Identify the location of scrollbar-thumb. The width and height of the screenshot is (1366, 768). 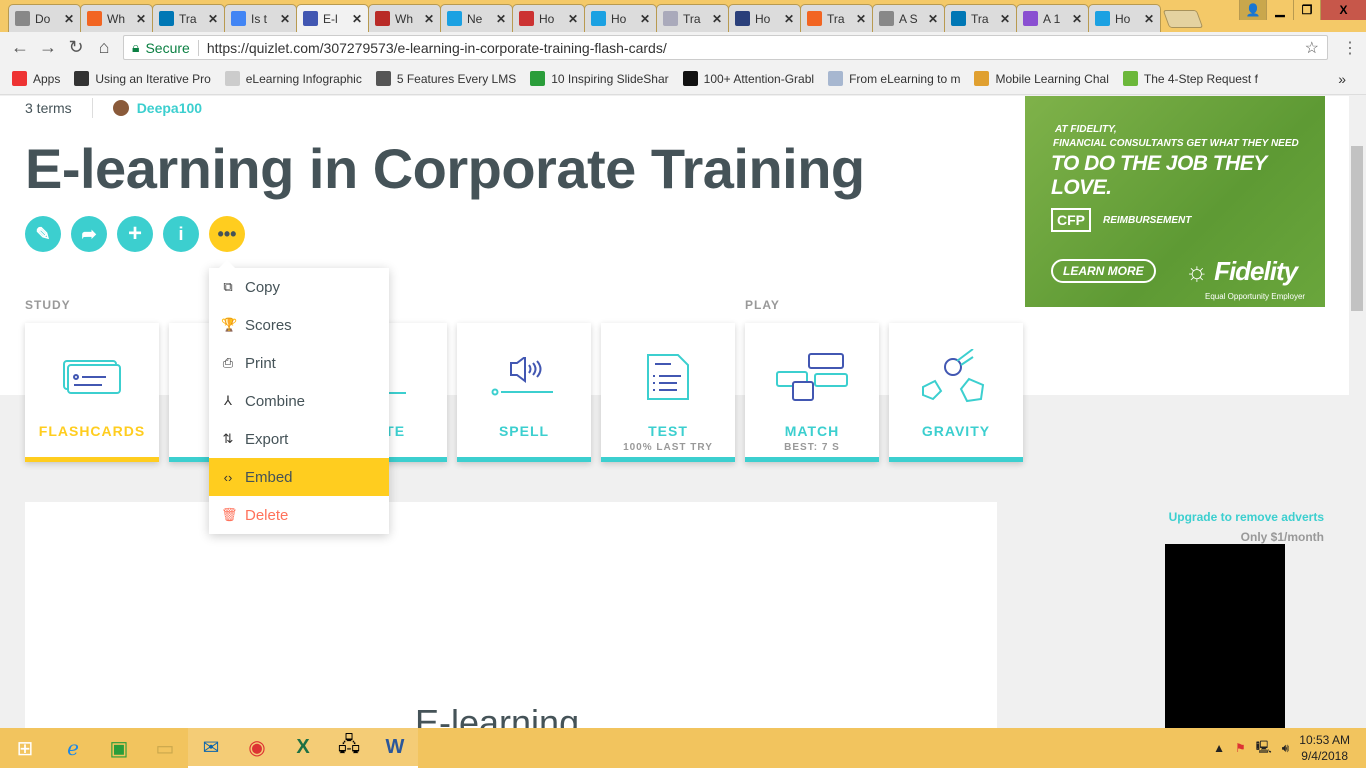
(1357, 228).